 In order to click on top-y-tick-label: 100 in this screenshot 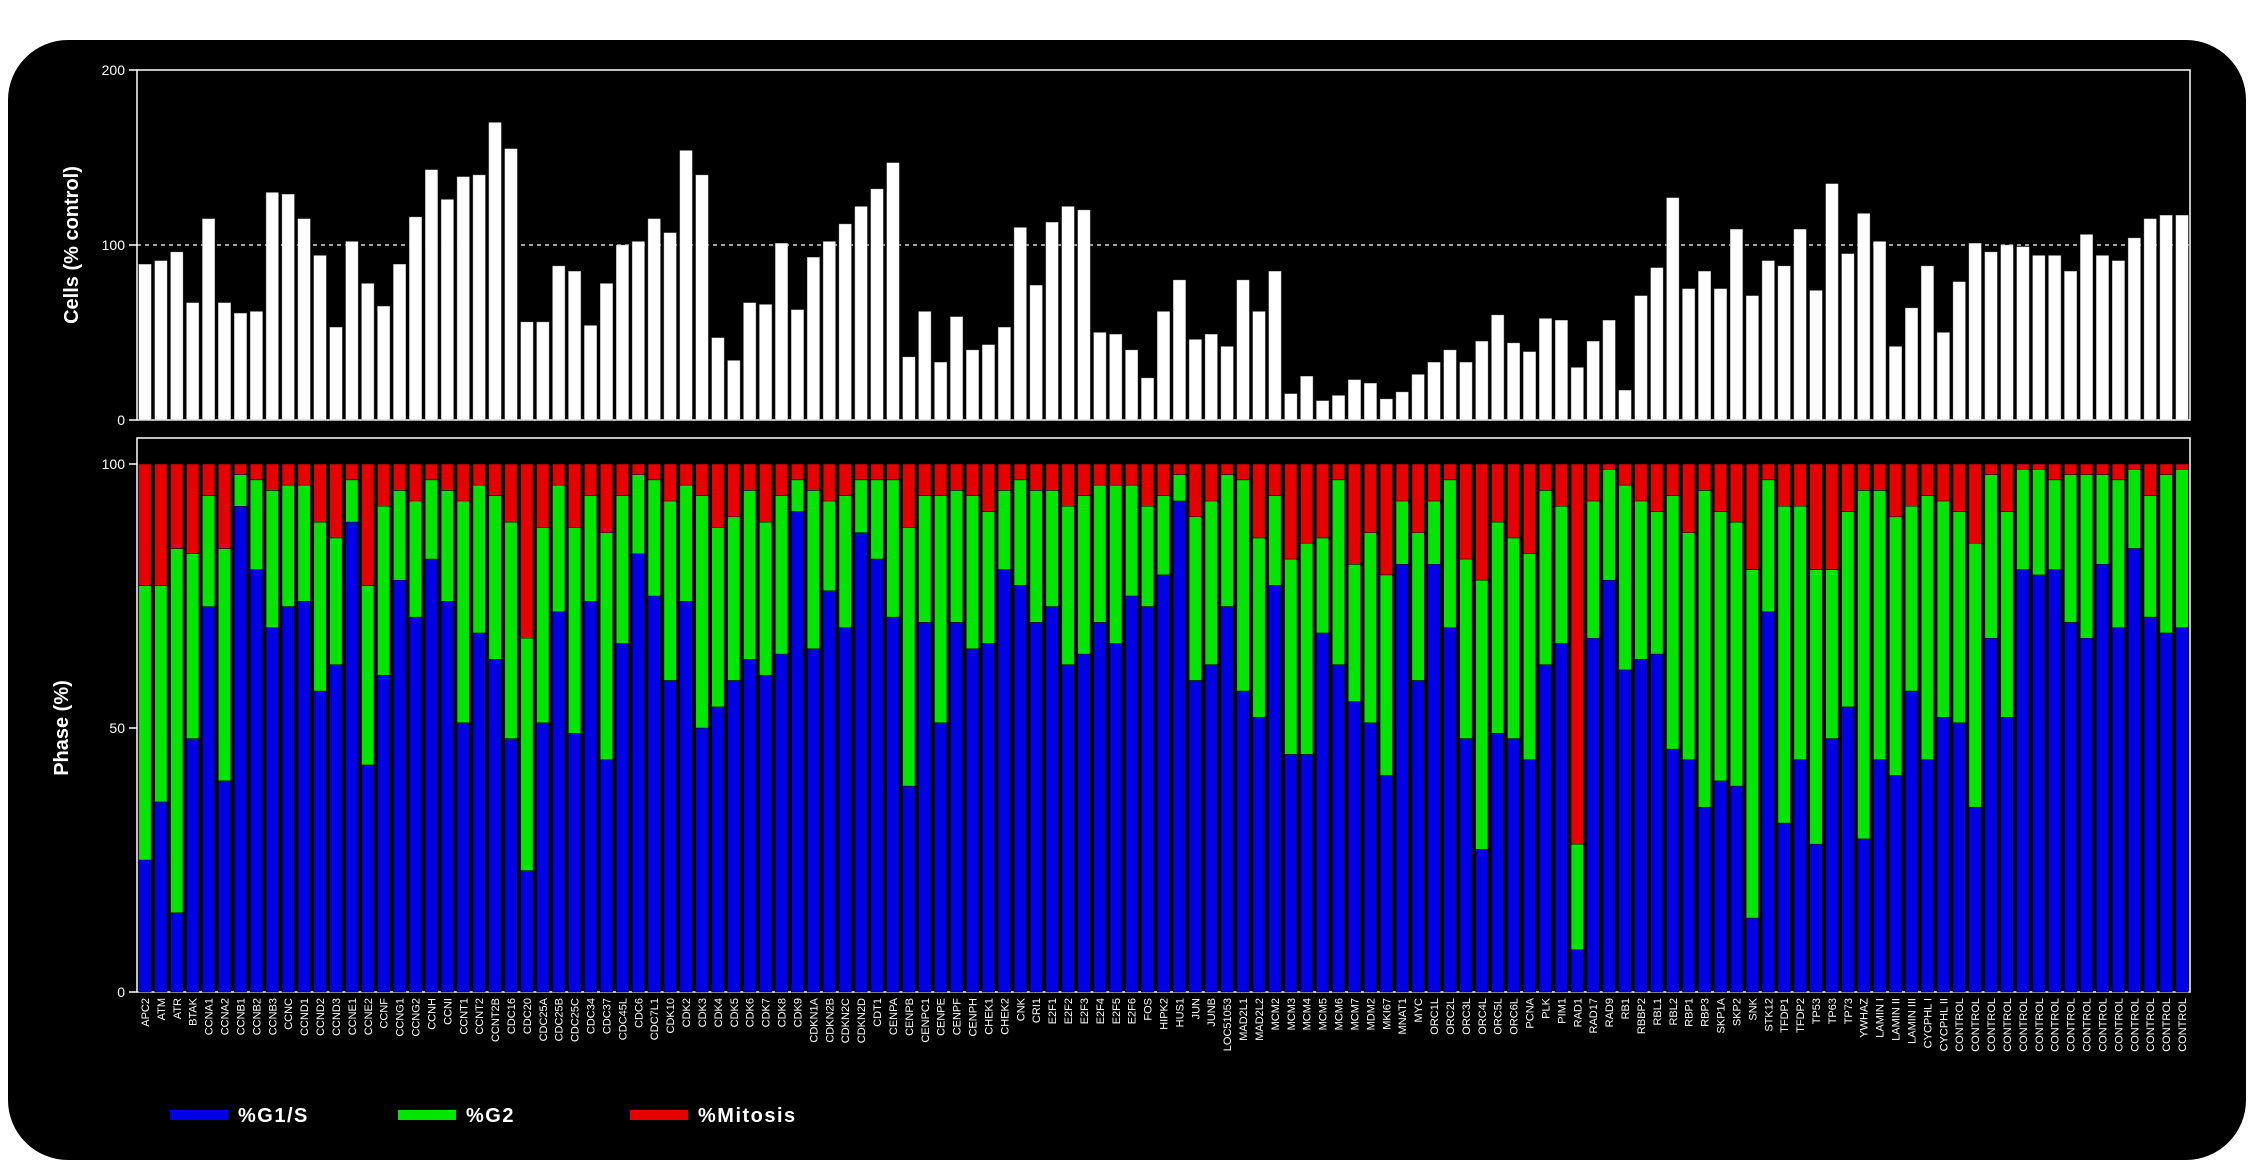, I will do `click(114, 245)`.